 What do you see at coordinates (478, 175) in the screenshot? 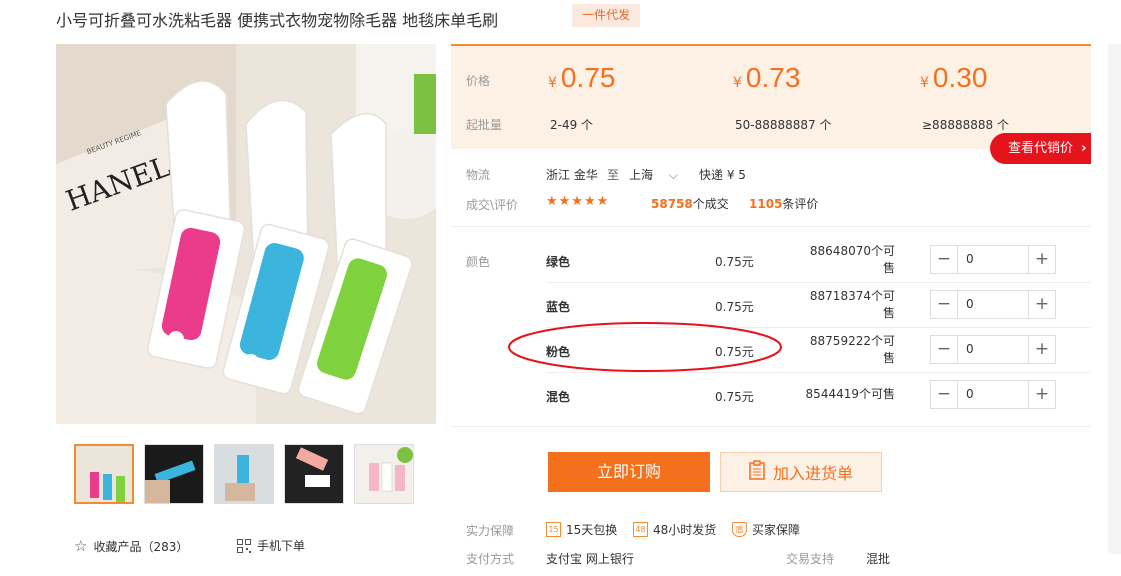
I see `logistics-label: 物流` at bounding box center [478, 175].